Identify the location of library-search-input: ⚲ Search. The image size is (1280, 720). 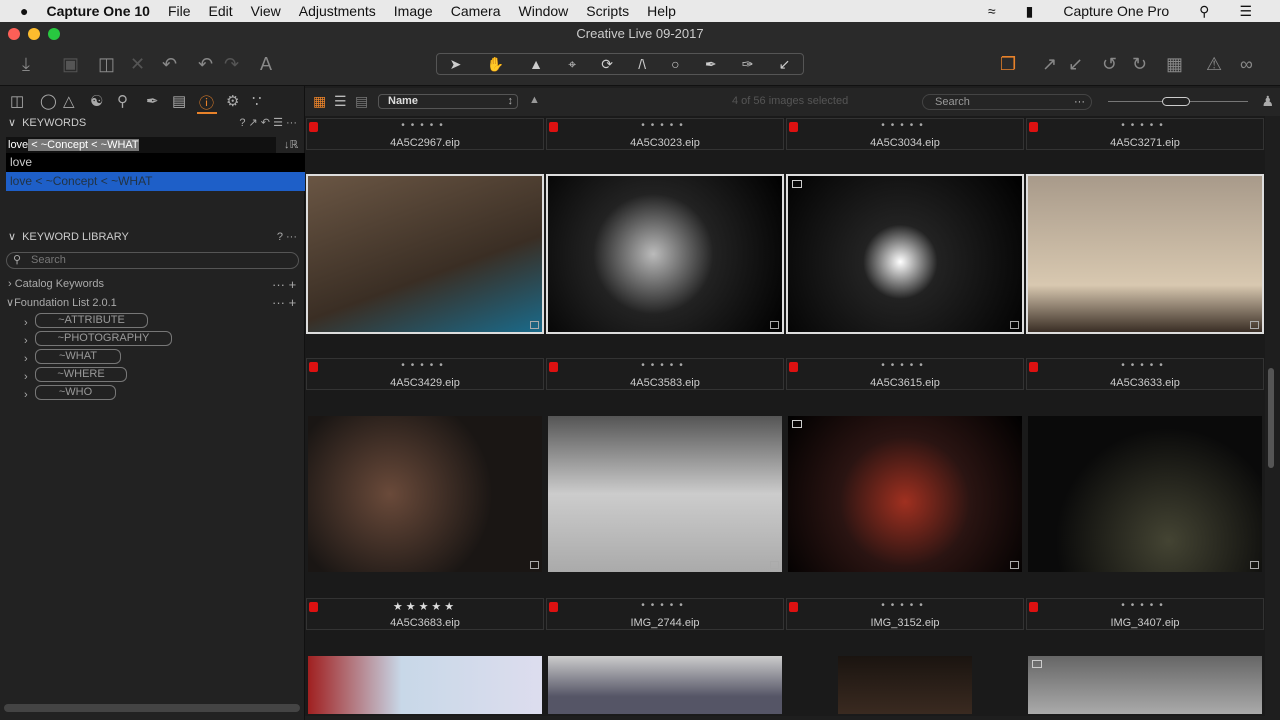
(152, 260).